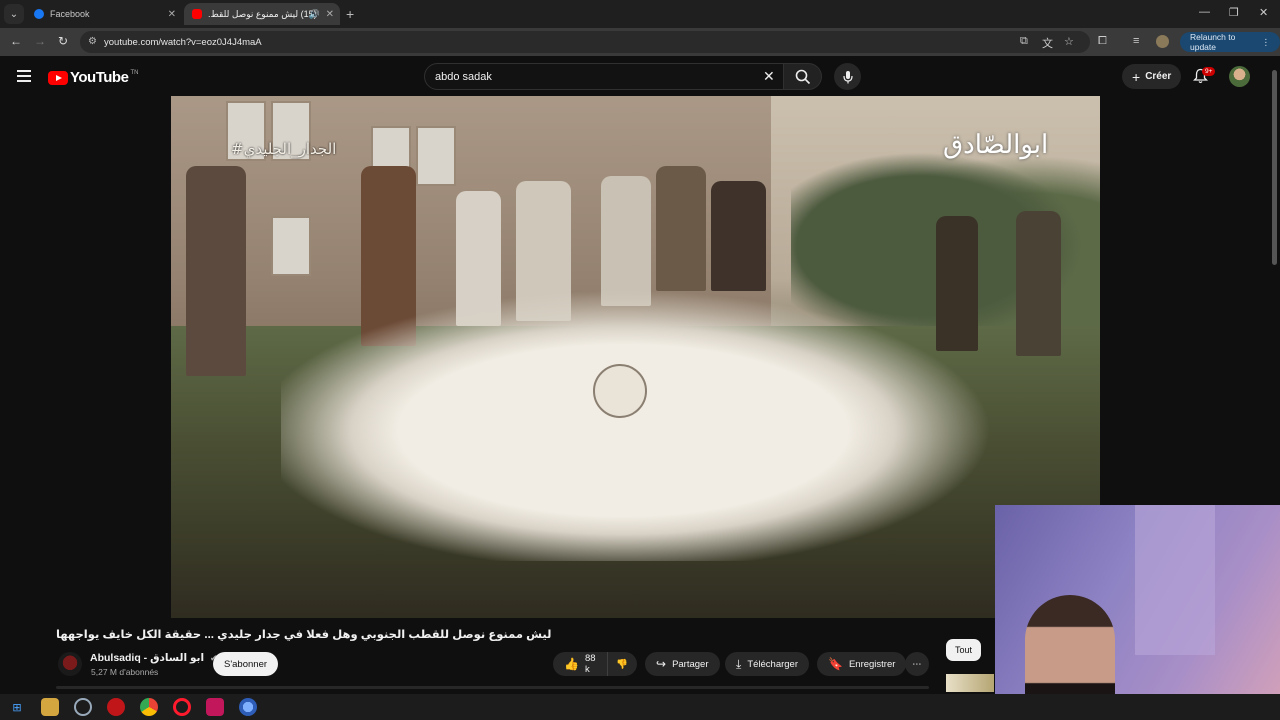 Image resolution: width=1280 pixels, height=720 pixels. I want to click on app-pink-icon, so click(215, 707).